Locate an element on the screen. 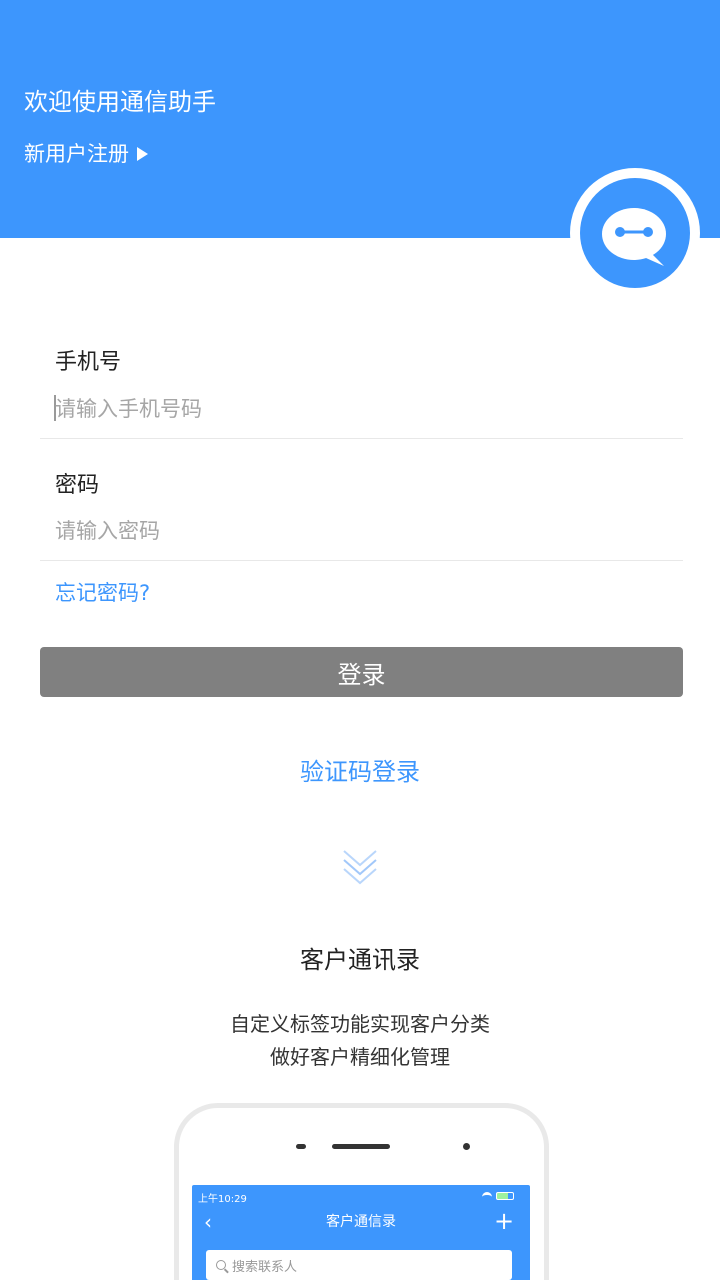 The width and height of the screenshot is (720, 1280). feature-description-line: 自定义标签功能实现客户分类 is located at coordinates (360, 1024).